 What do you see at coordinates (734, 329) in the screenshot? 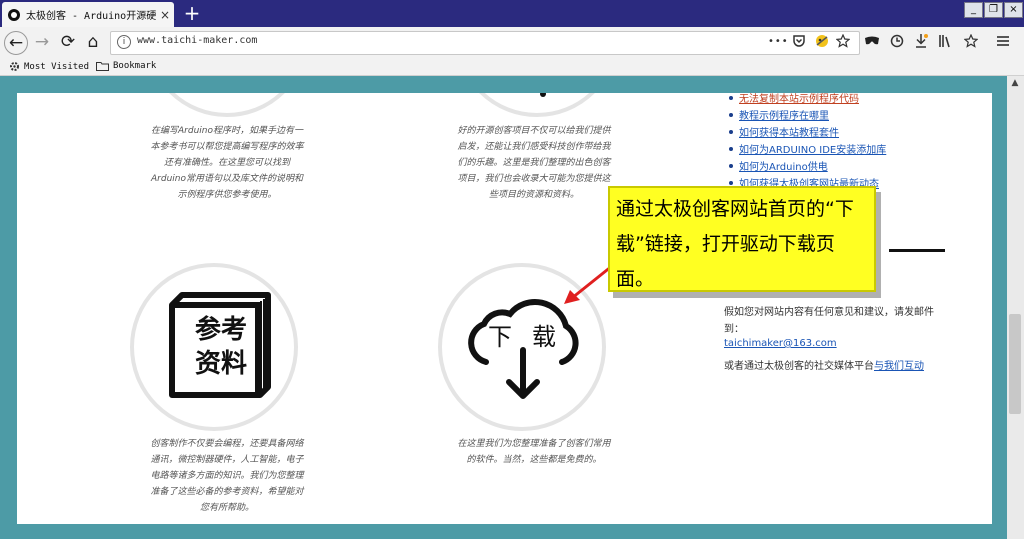
I see `feedback-text-line2: 到：` at bounding box center [734, 329].